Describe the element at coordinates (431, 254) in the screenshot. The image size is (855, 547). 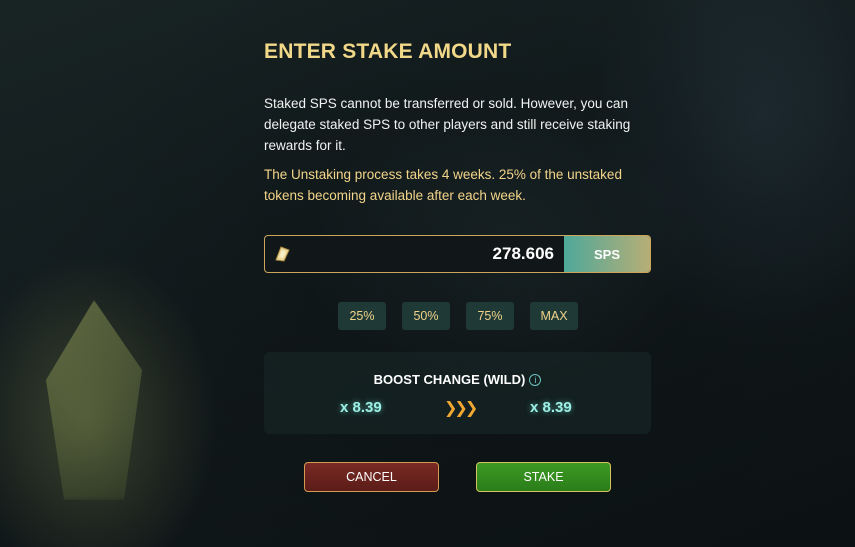
I see `stake-amount-input` at that location.